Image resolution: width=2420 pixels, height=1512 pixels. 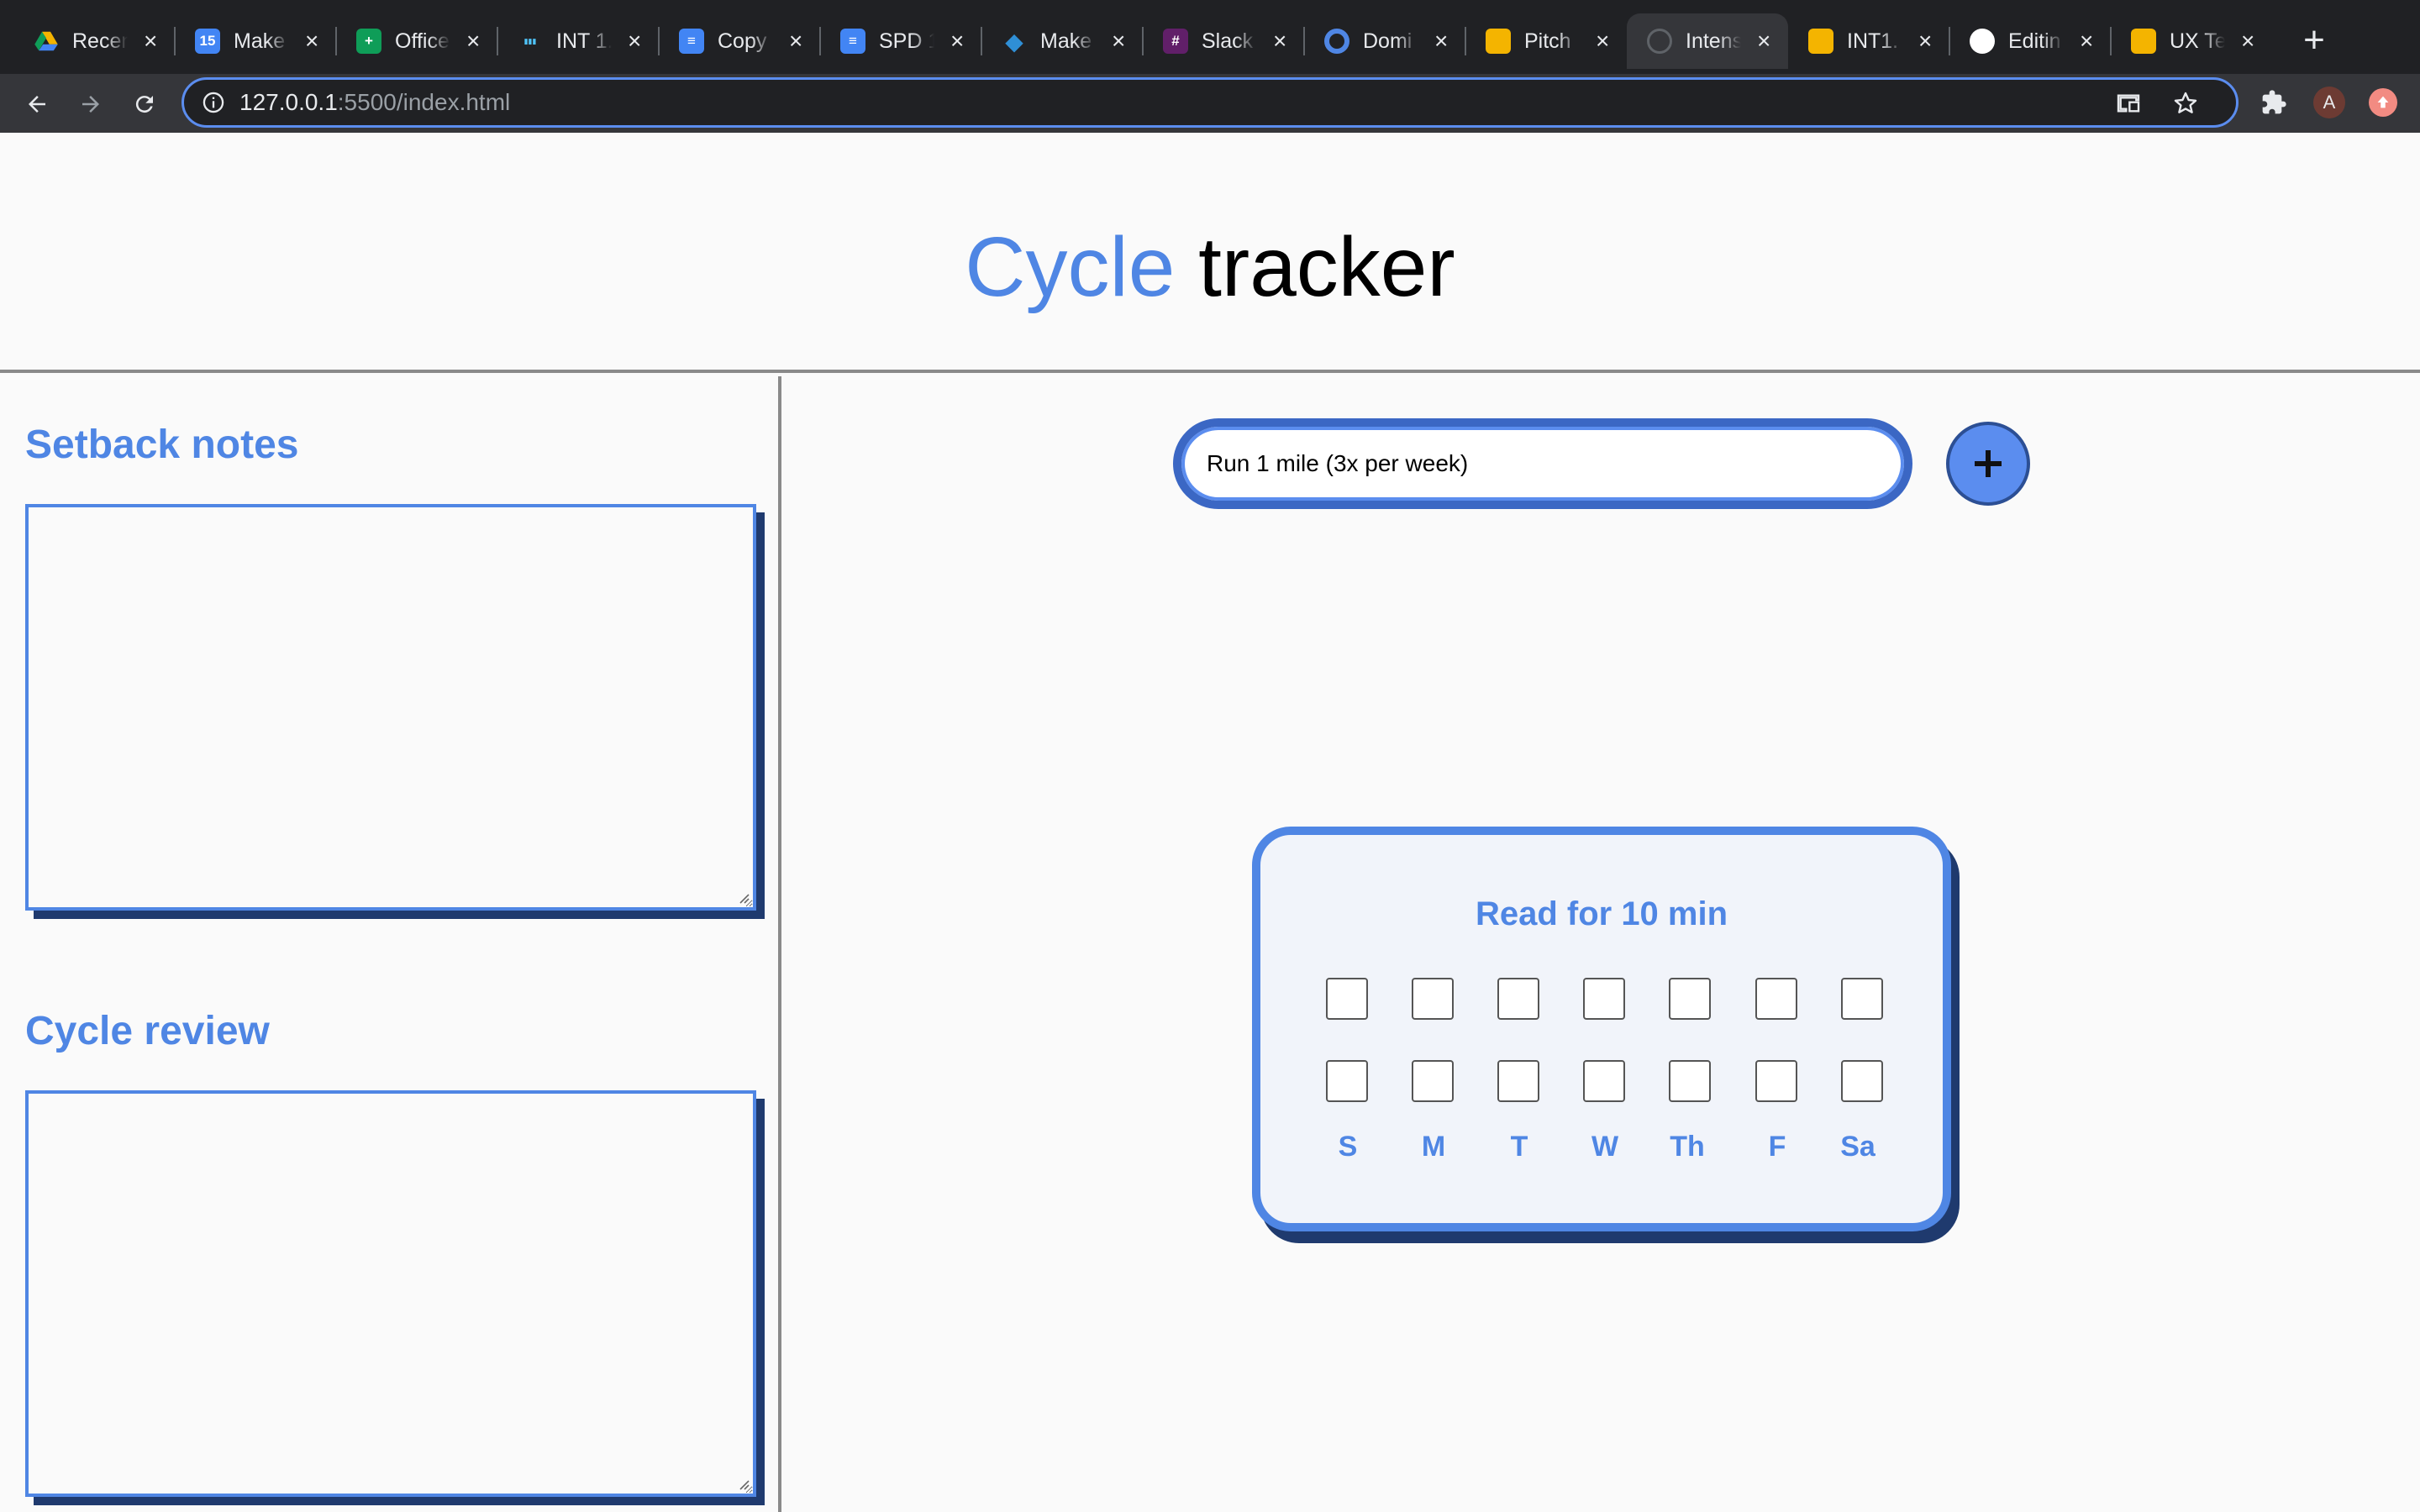 I want to click on slack-icon: #, so click(x=1175, y=41).